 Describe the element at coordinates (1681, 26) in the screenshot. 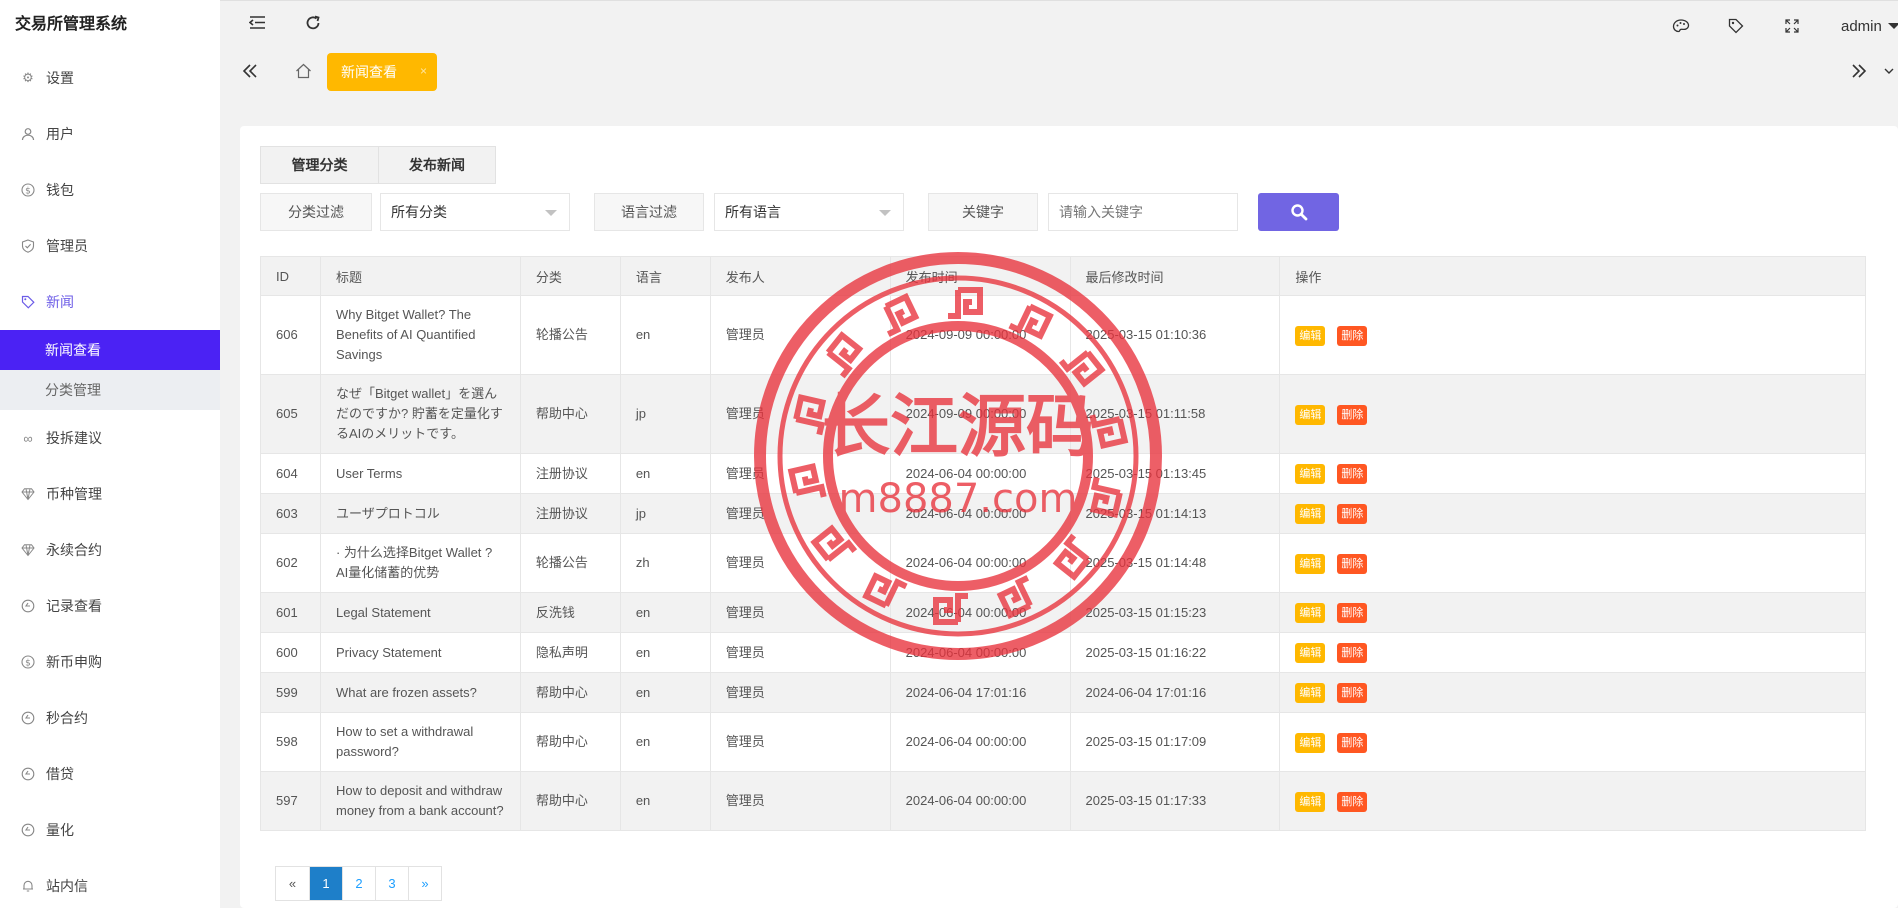

I see `theme-icon` at that location.